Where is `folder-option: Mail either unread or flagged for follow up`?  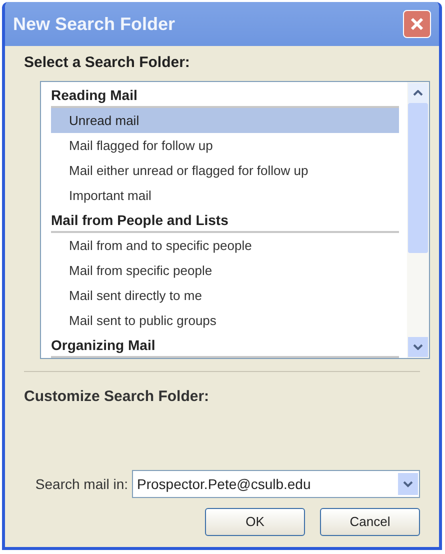
folder-option: Mail either unread or flagged for follow up is located at coordinates (225, 170).